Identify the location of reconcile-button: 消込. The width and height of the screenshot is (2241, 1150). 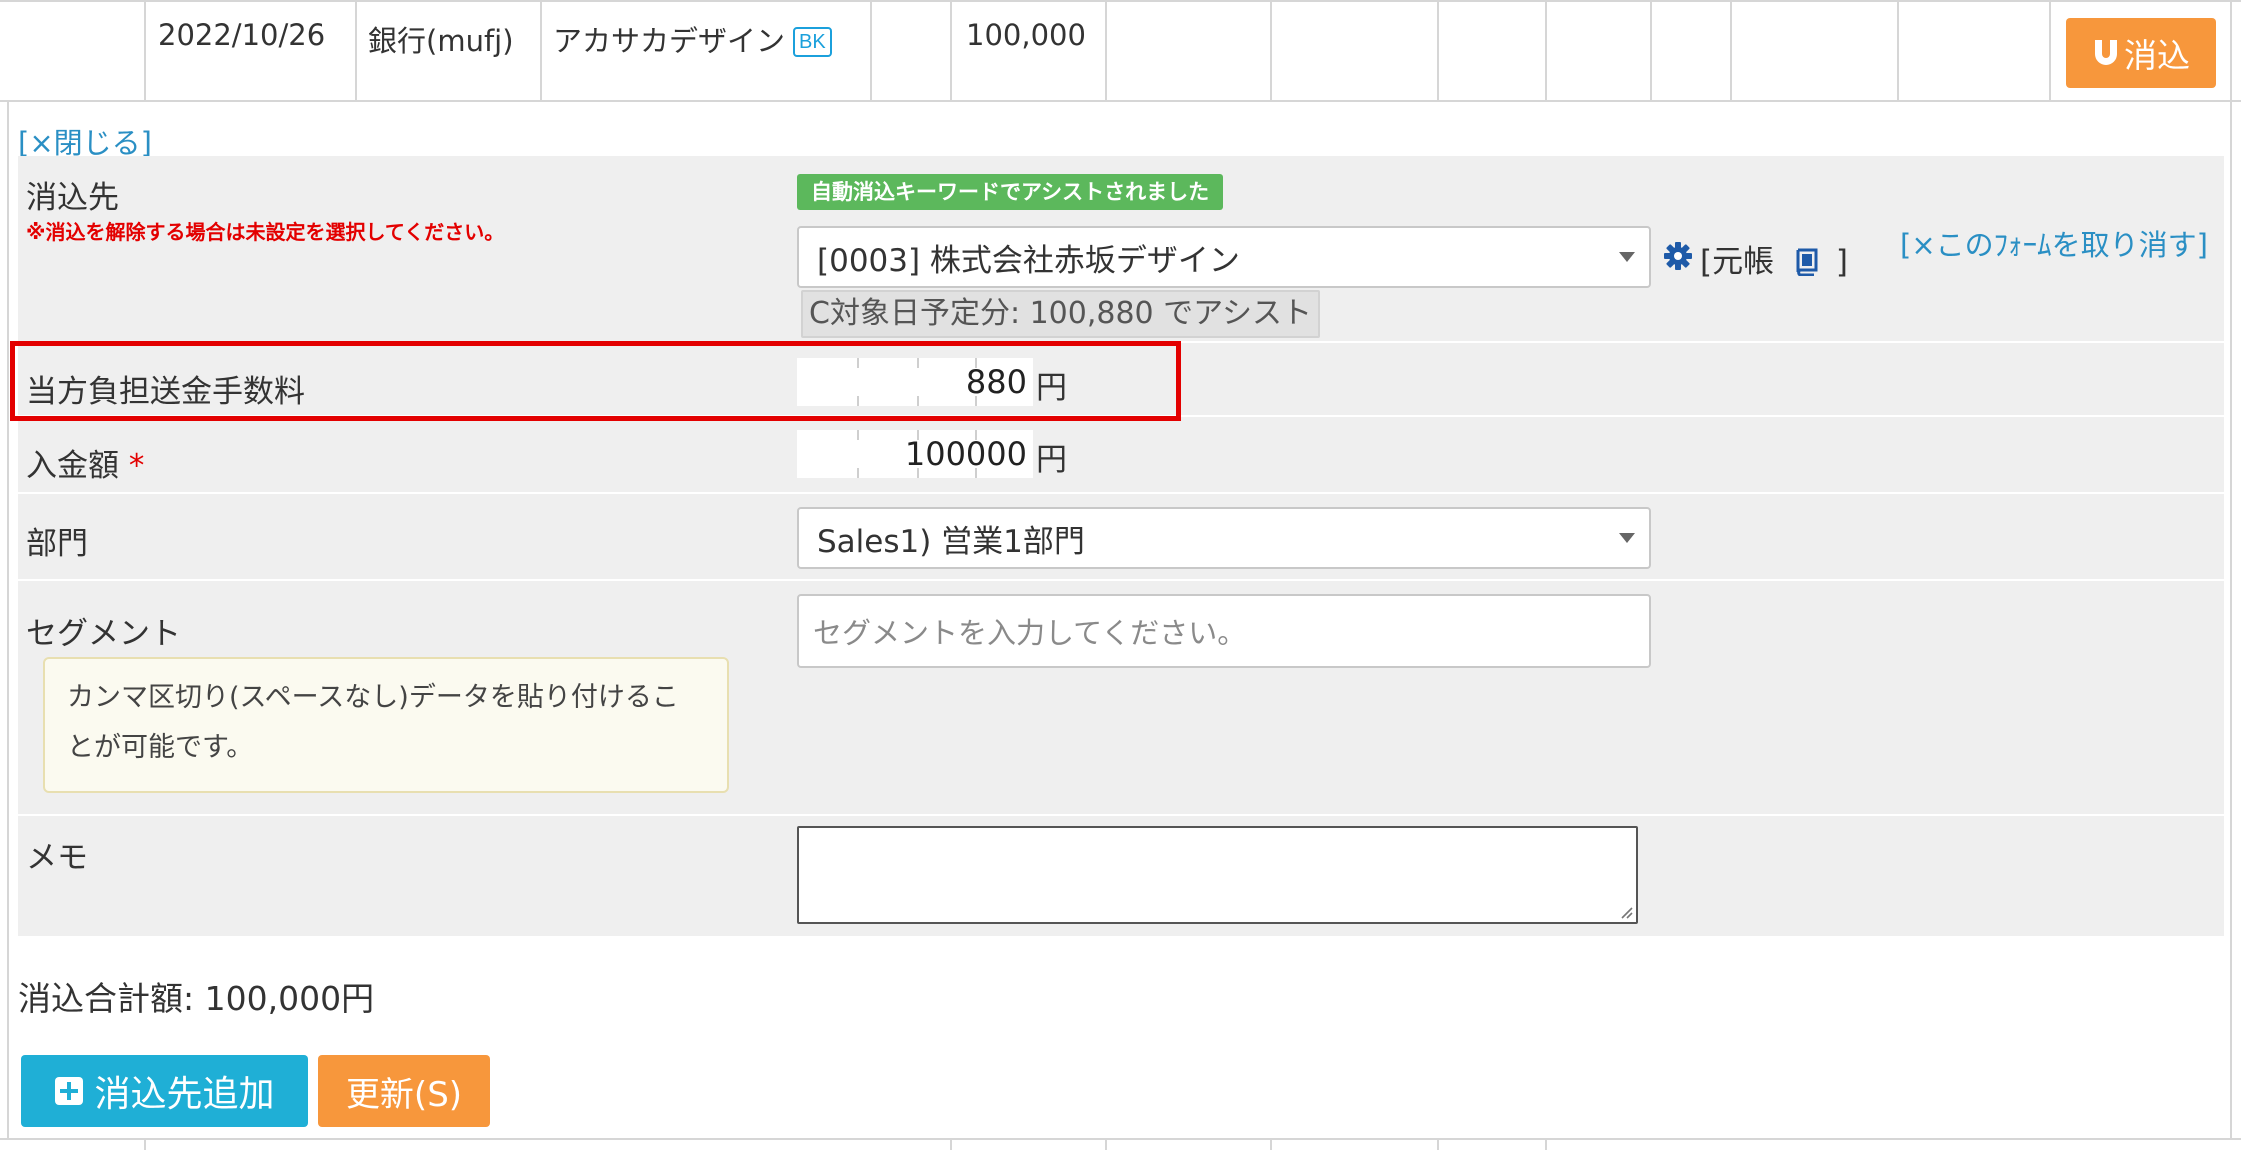
(2141, 53).